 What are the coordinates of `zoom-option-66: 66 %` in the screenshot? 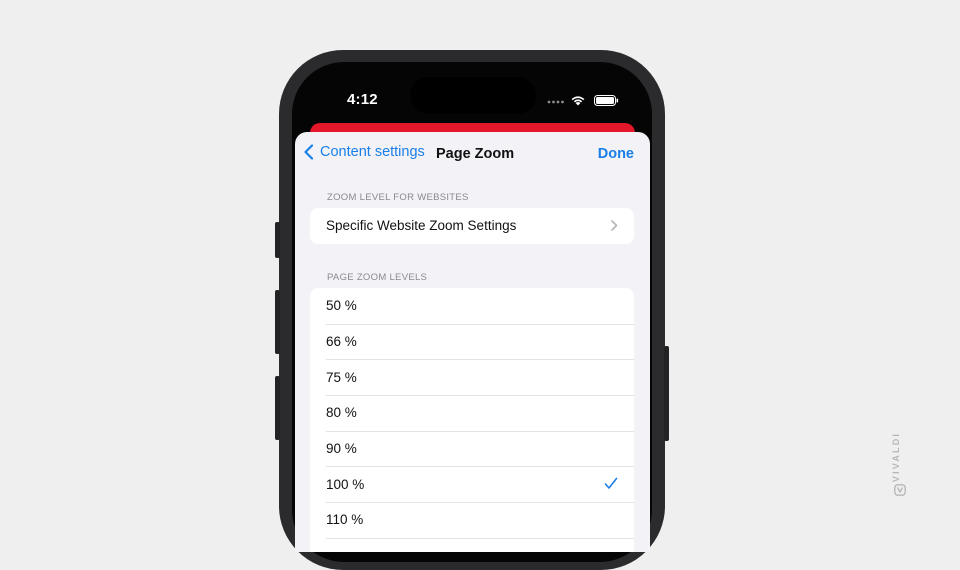 It's located at (472, 341).